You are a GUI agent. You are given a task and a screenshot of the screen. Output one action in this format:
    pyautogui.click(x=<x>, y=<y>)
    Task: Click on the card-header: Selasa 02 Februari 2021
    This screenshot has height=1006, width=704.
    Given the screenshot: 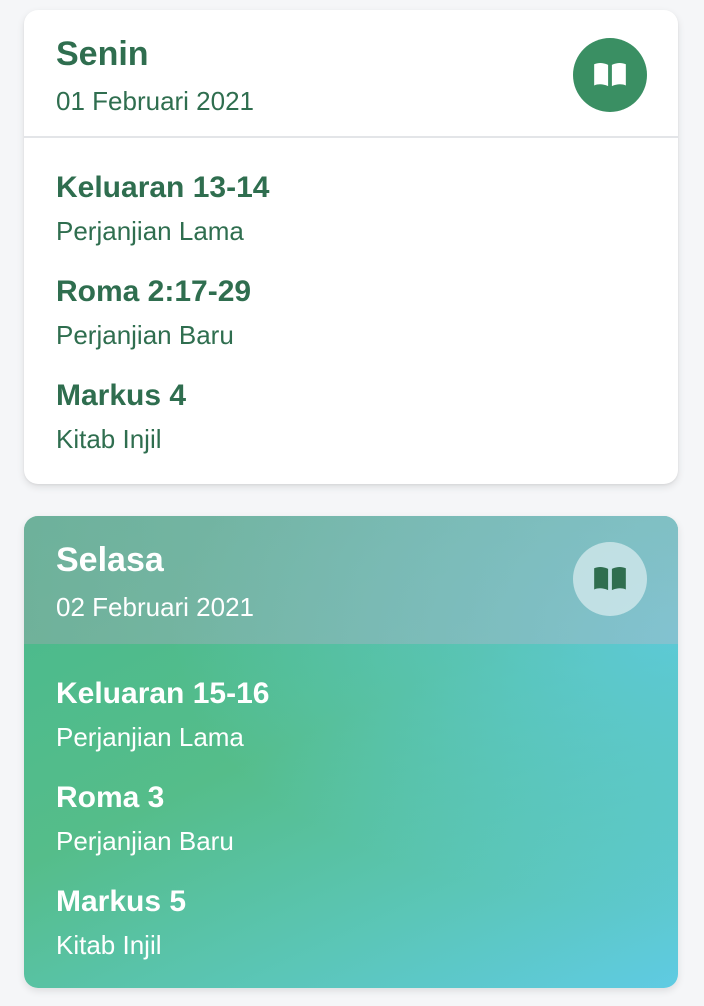 What is the action you would take?
    pyautogui.click(x=351, y=580)
    